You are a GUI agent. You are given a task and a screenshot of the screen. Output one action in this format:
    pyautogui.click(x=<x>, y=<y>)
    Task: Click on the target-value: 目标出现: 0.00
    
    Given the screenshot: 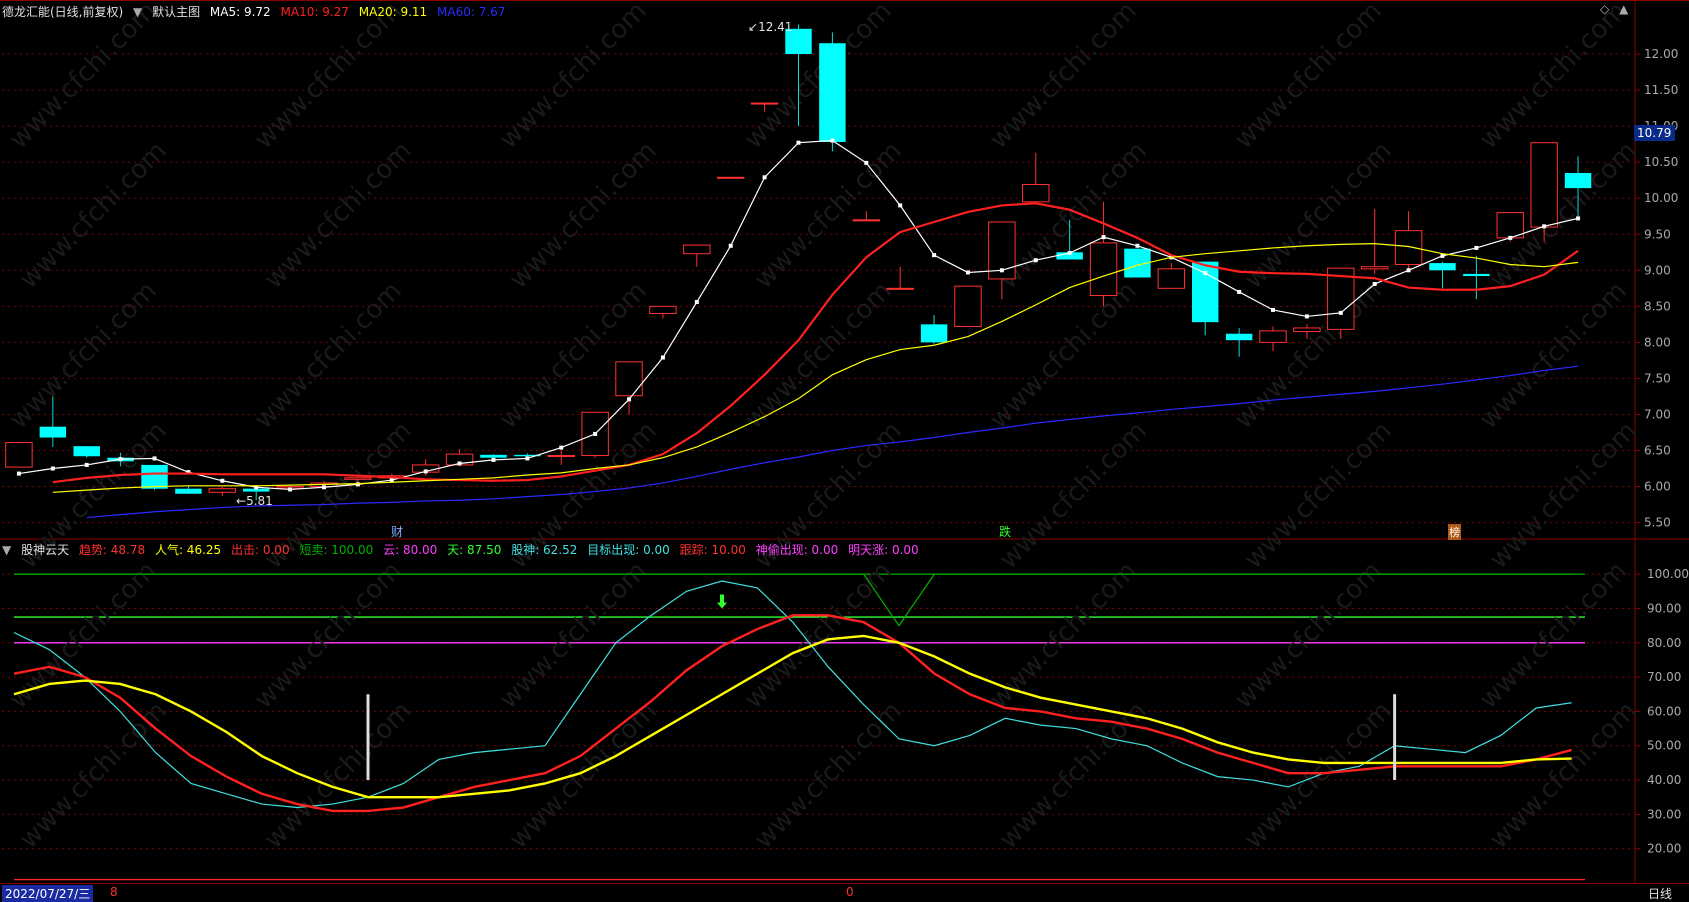 What is the action you would take?
    pyautogui.click(x=628, y=550)
    